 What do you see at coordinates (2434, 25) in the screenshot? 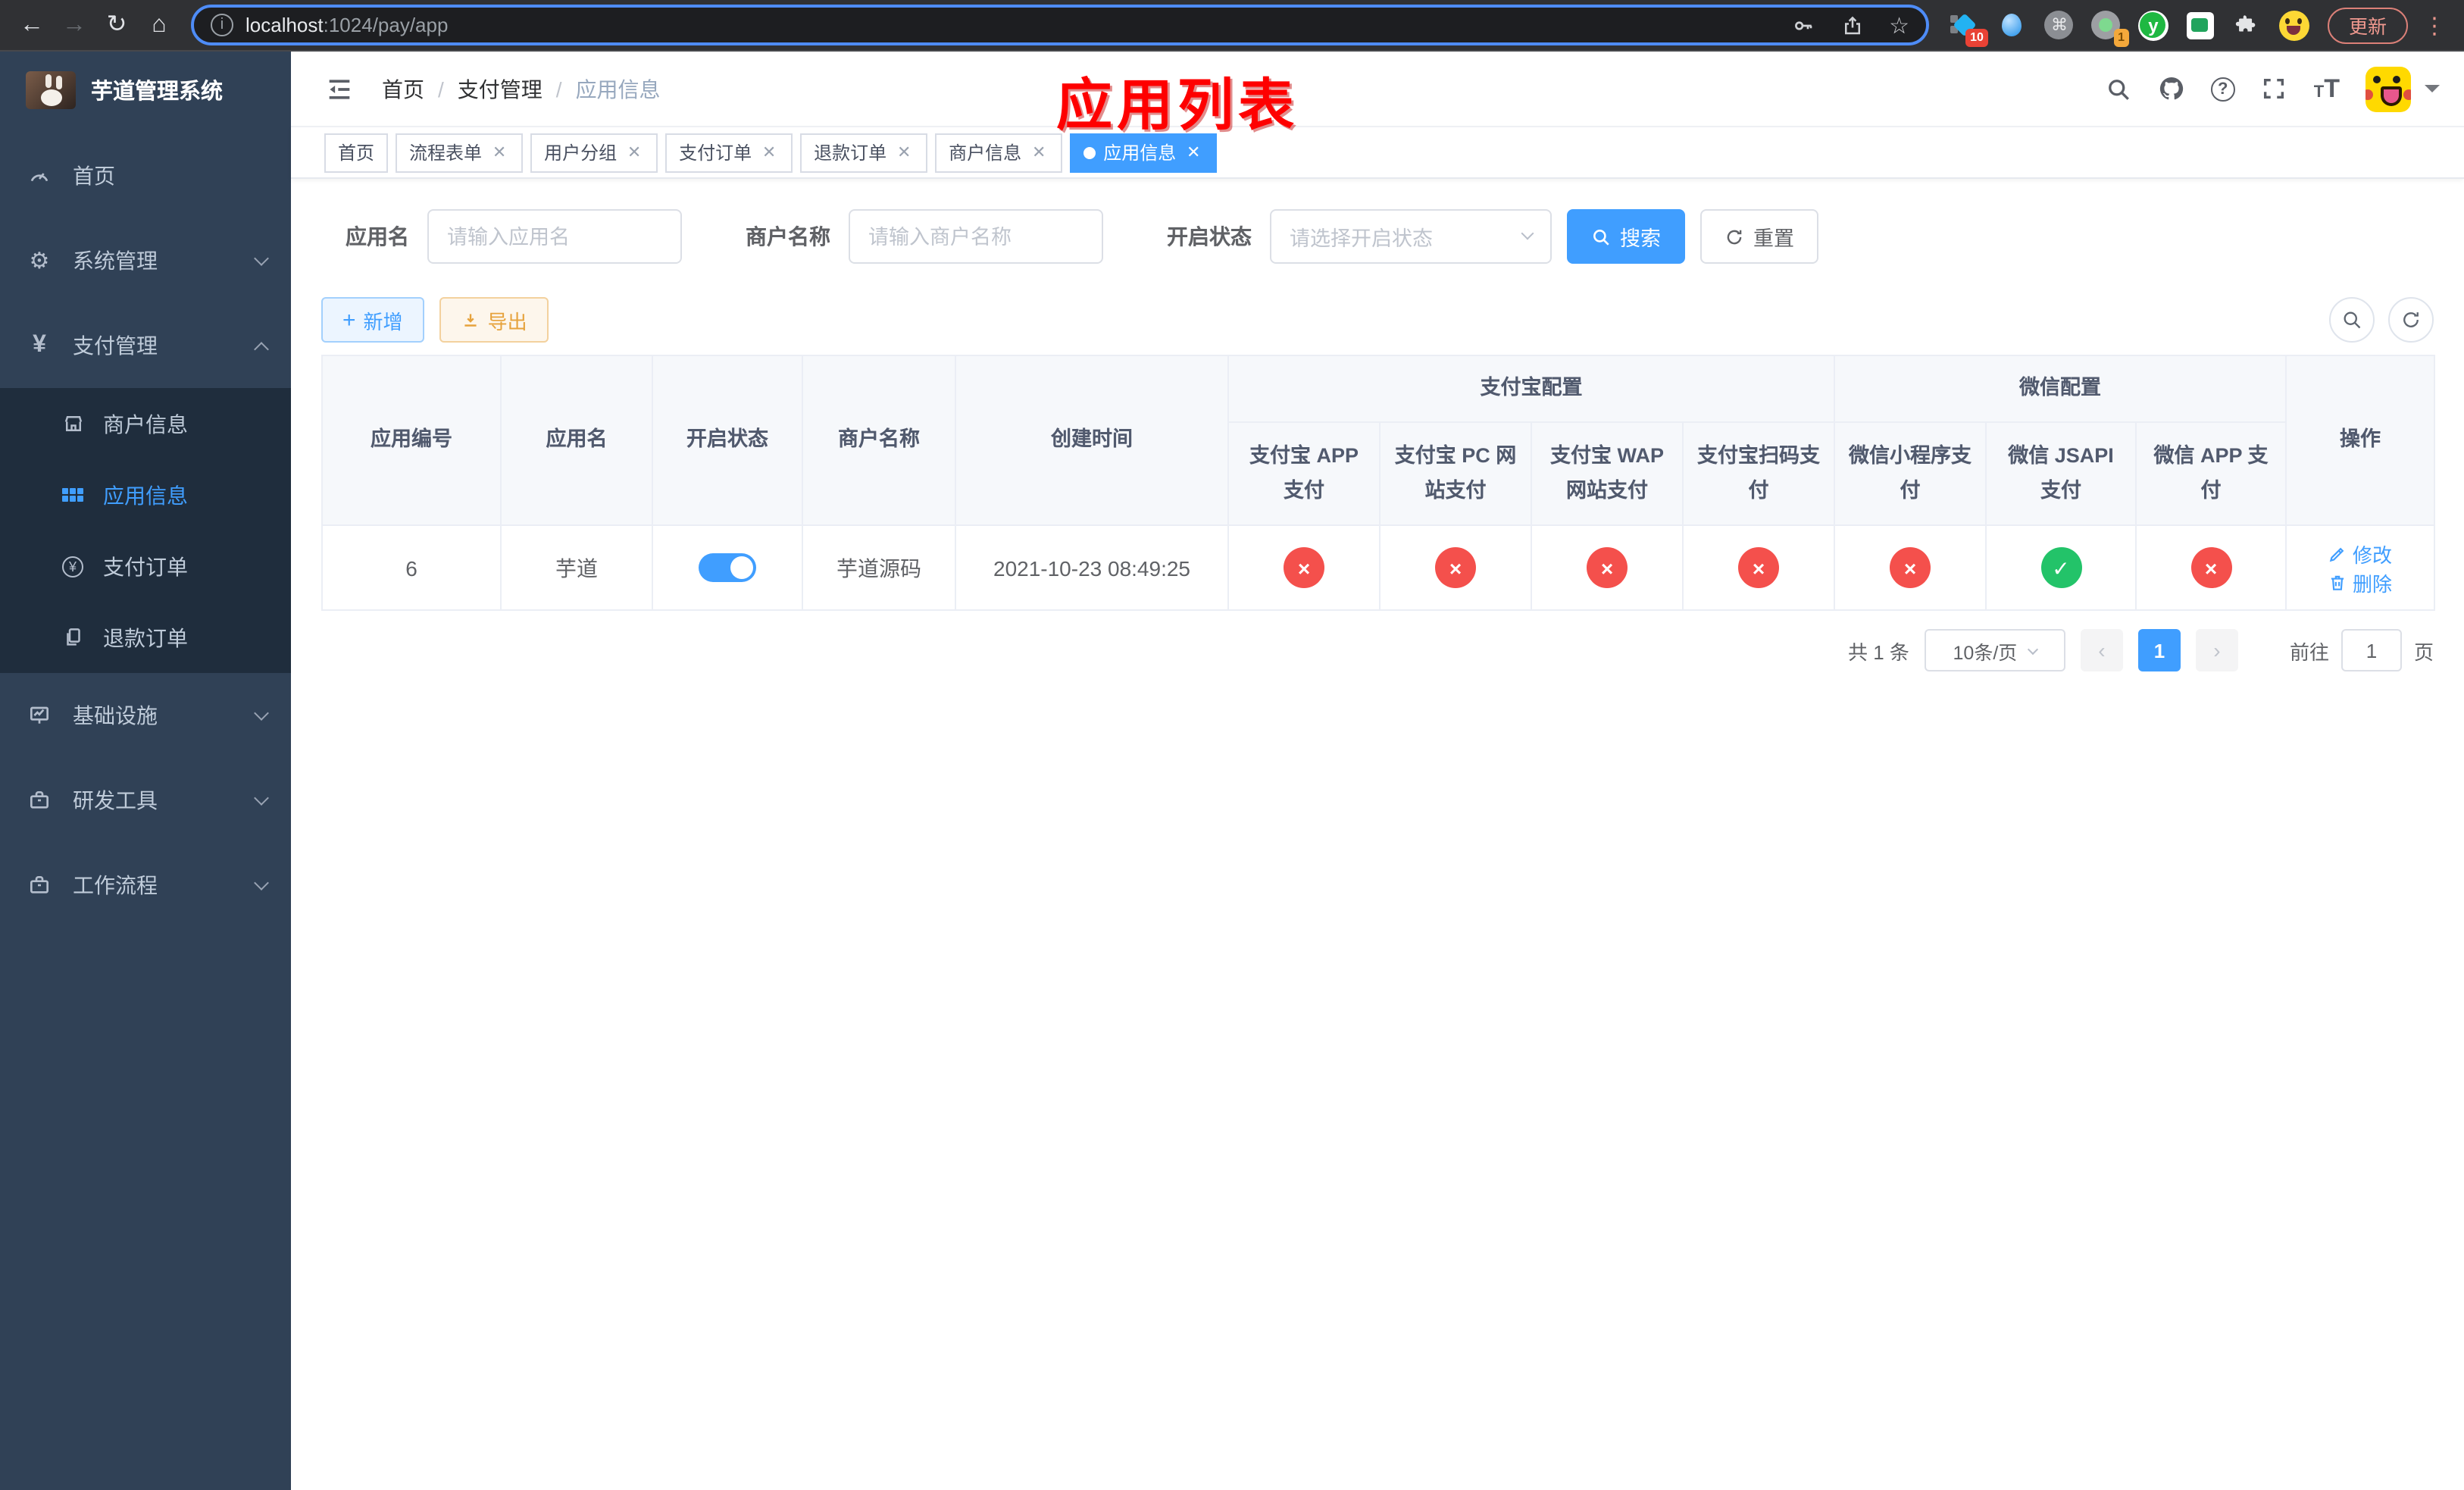
I see `chrome-menu-icon: ⋮` at bounding box center [2434, 25].